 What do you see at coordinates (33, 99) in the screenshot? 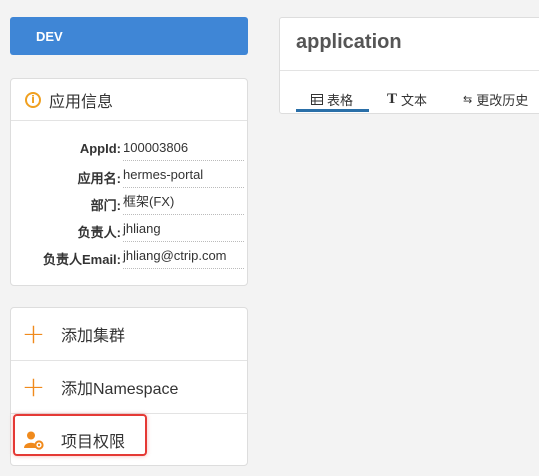
I see `info-icon: i` at bounding box center [33, 99].